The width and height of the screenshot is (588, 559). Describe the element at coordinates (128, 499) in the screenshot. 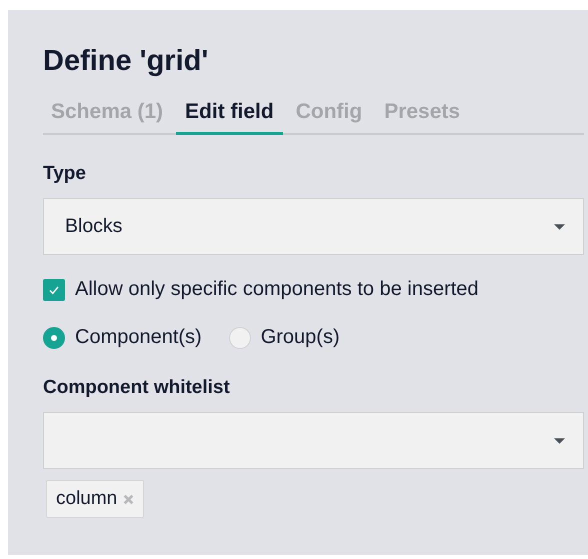

I see `remove-icon` at that location.